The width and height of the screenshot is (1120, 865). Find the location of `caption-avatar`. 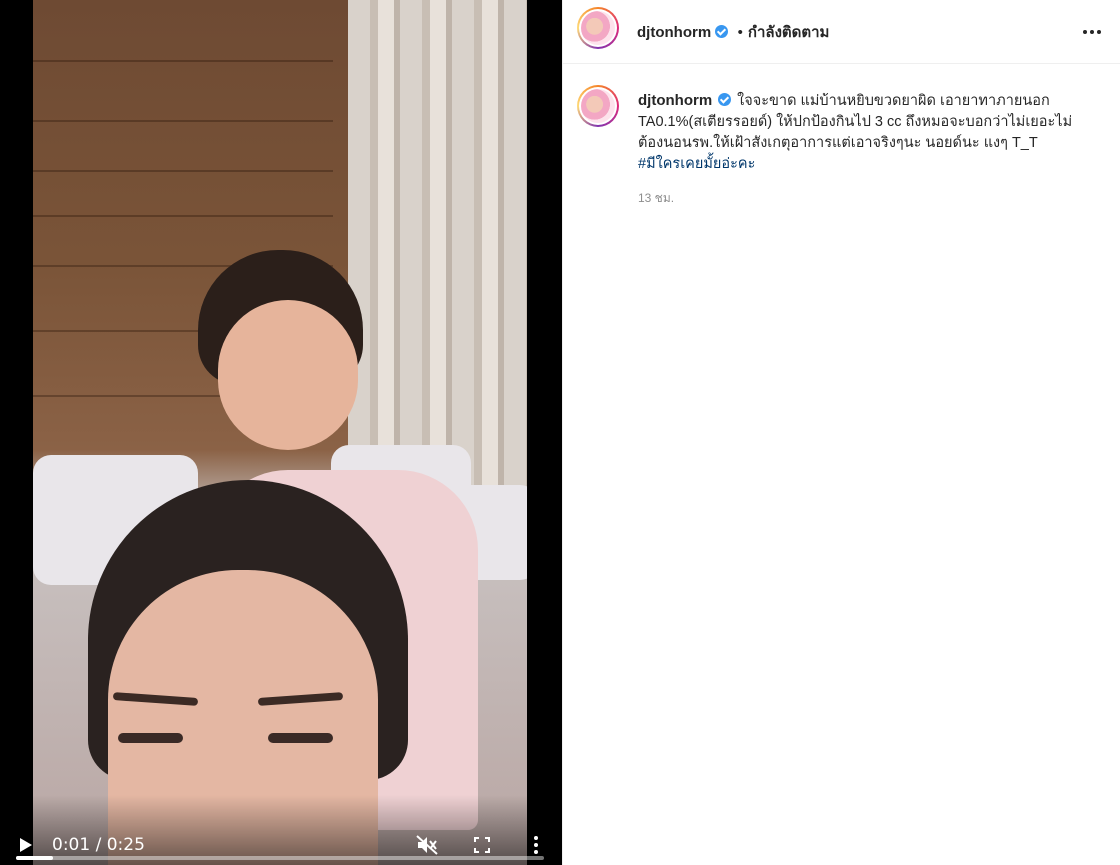

caption-avatar is located at coordinates (598, 106).